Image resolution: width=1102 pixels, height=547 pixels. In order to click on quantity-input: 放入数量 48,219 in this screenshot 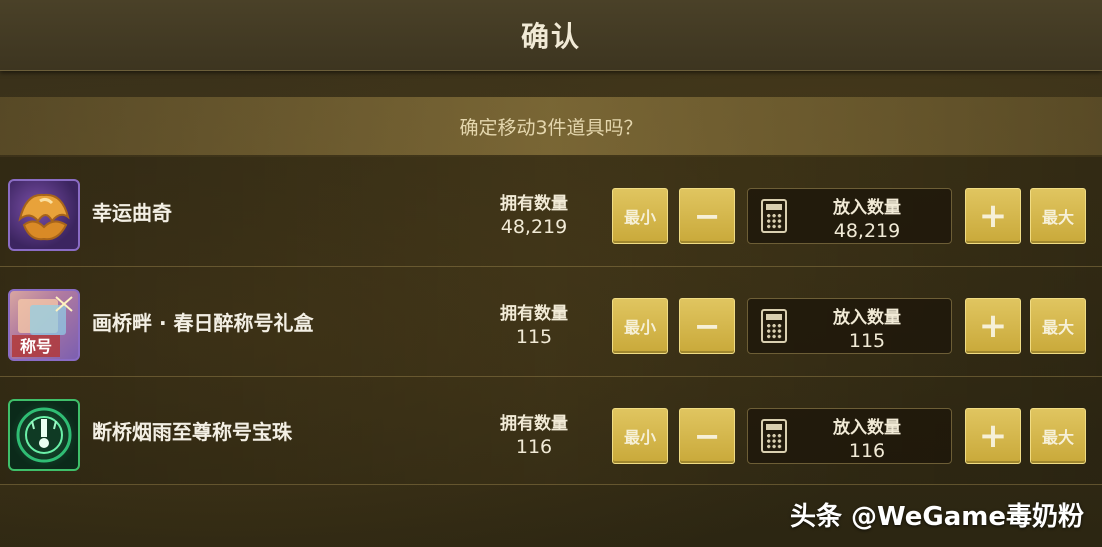, I will do `click(849, 216)`.